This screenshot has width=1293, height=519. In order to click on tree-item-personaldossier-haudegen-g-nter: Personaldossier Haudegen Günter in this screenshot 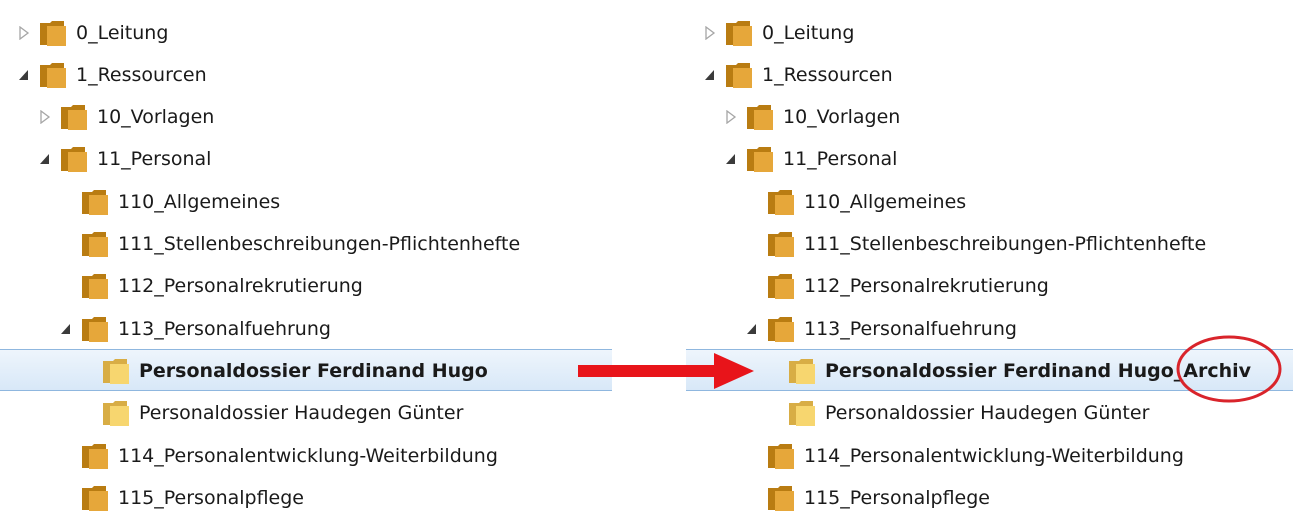, I will do `click(306, 413)`.